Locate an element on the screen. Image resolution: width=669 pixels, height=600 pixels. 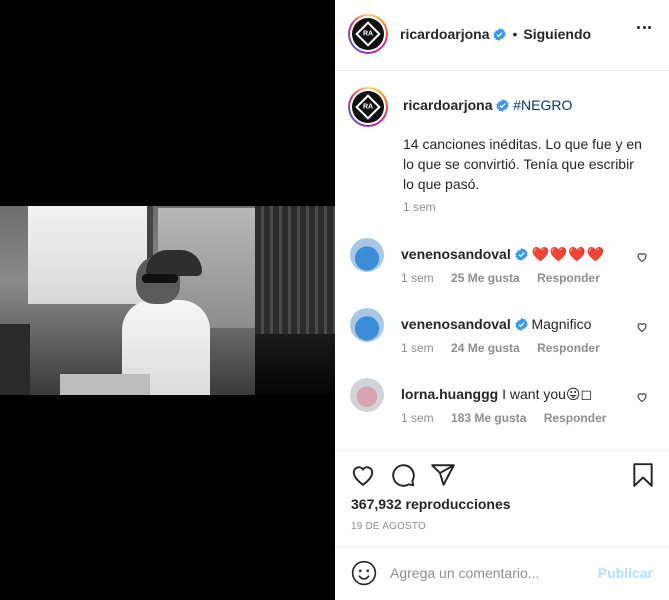
comment-body: venenosandoval ❤️❤️❤️❤️ is located at coordinates (503, 254).